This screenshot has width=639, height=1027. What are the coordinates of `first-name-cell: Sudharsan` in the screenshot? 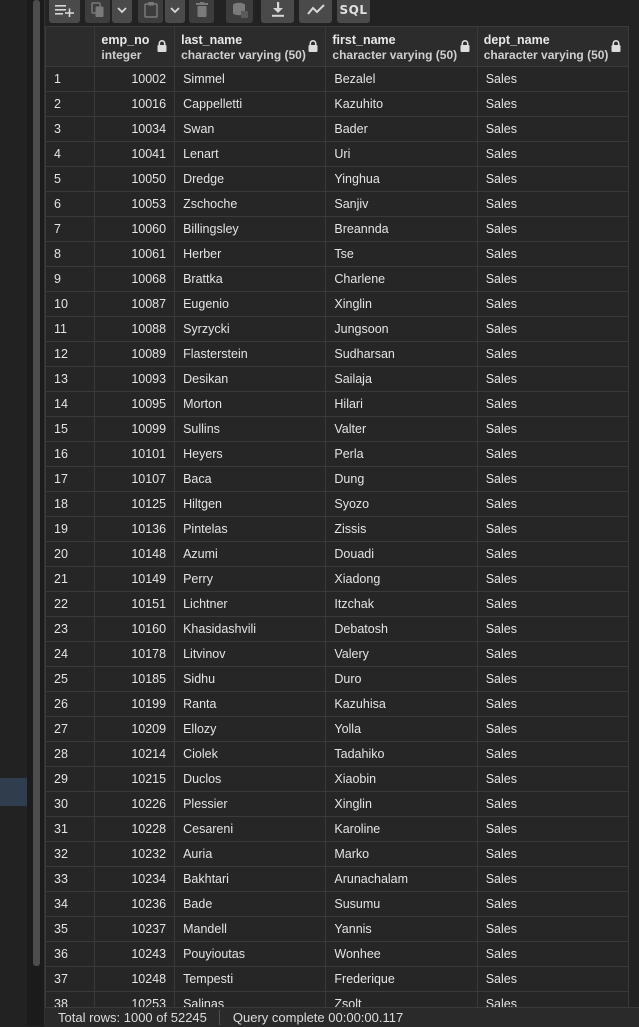 It's located at (401, 354).